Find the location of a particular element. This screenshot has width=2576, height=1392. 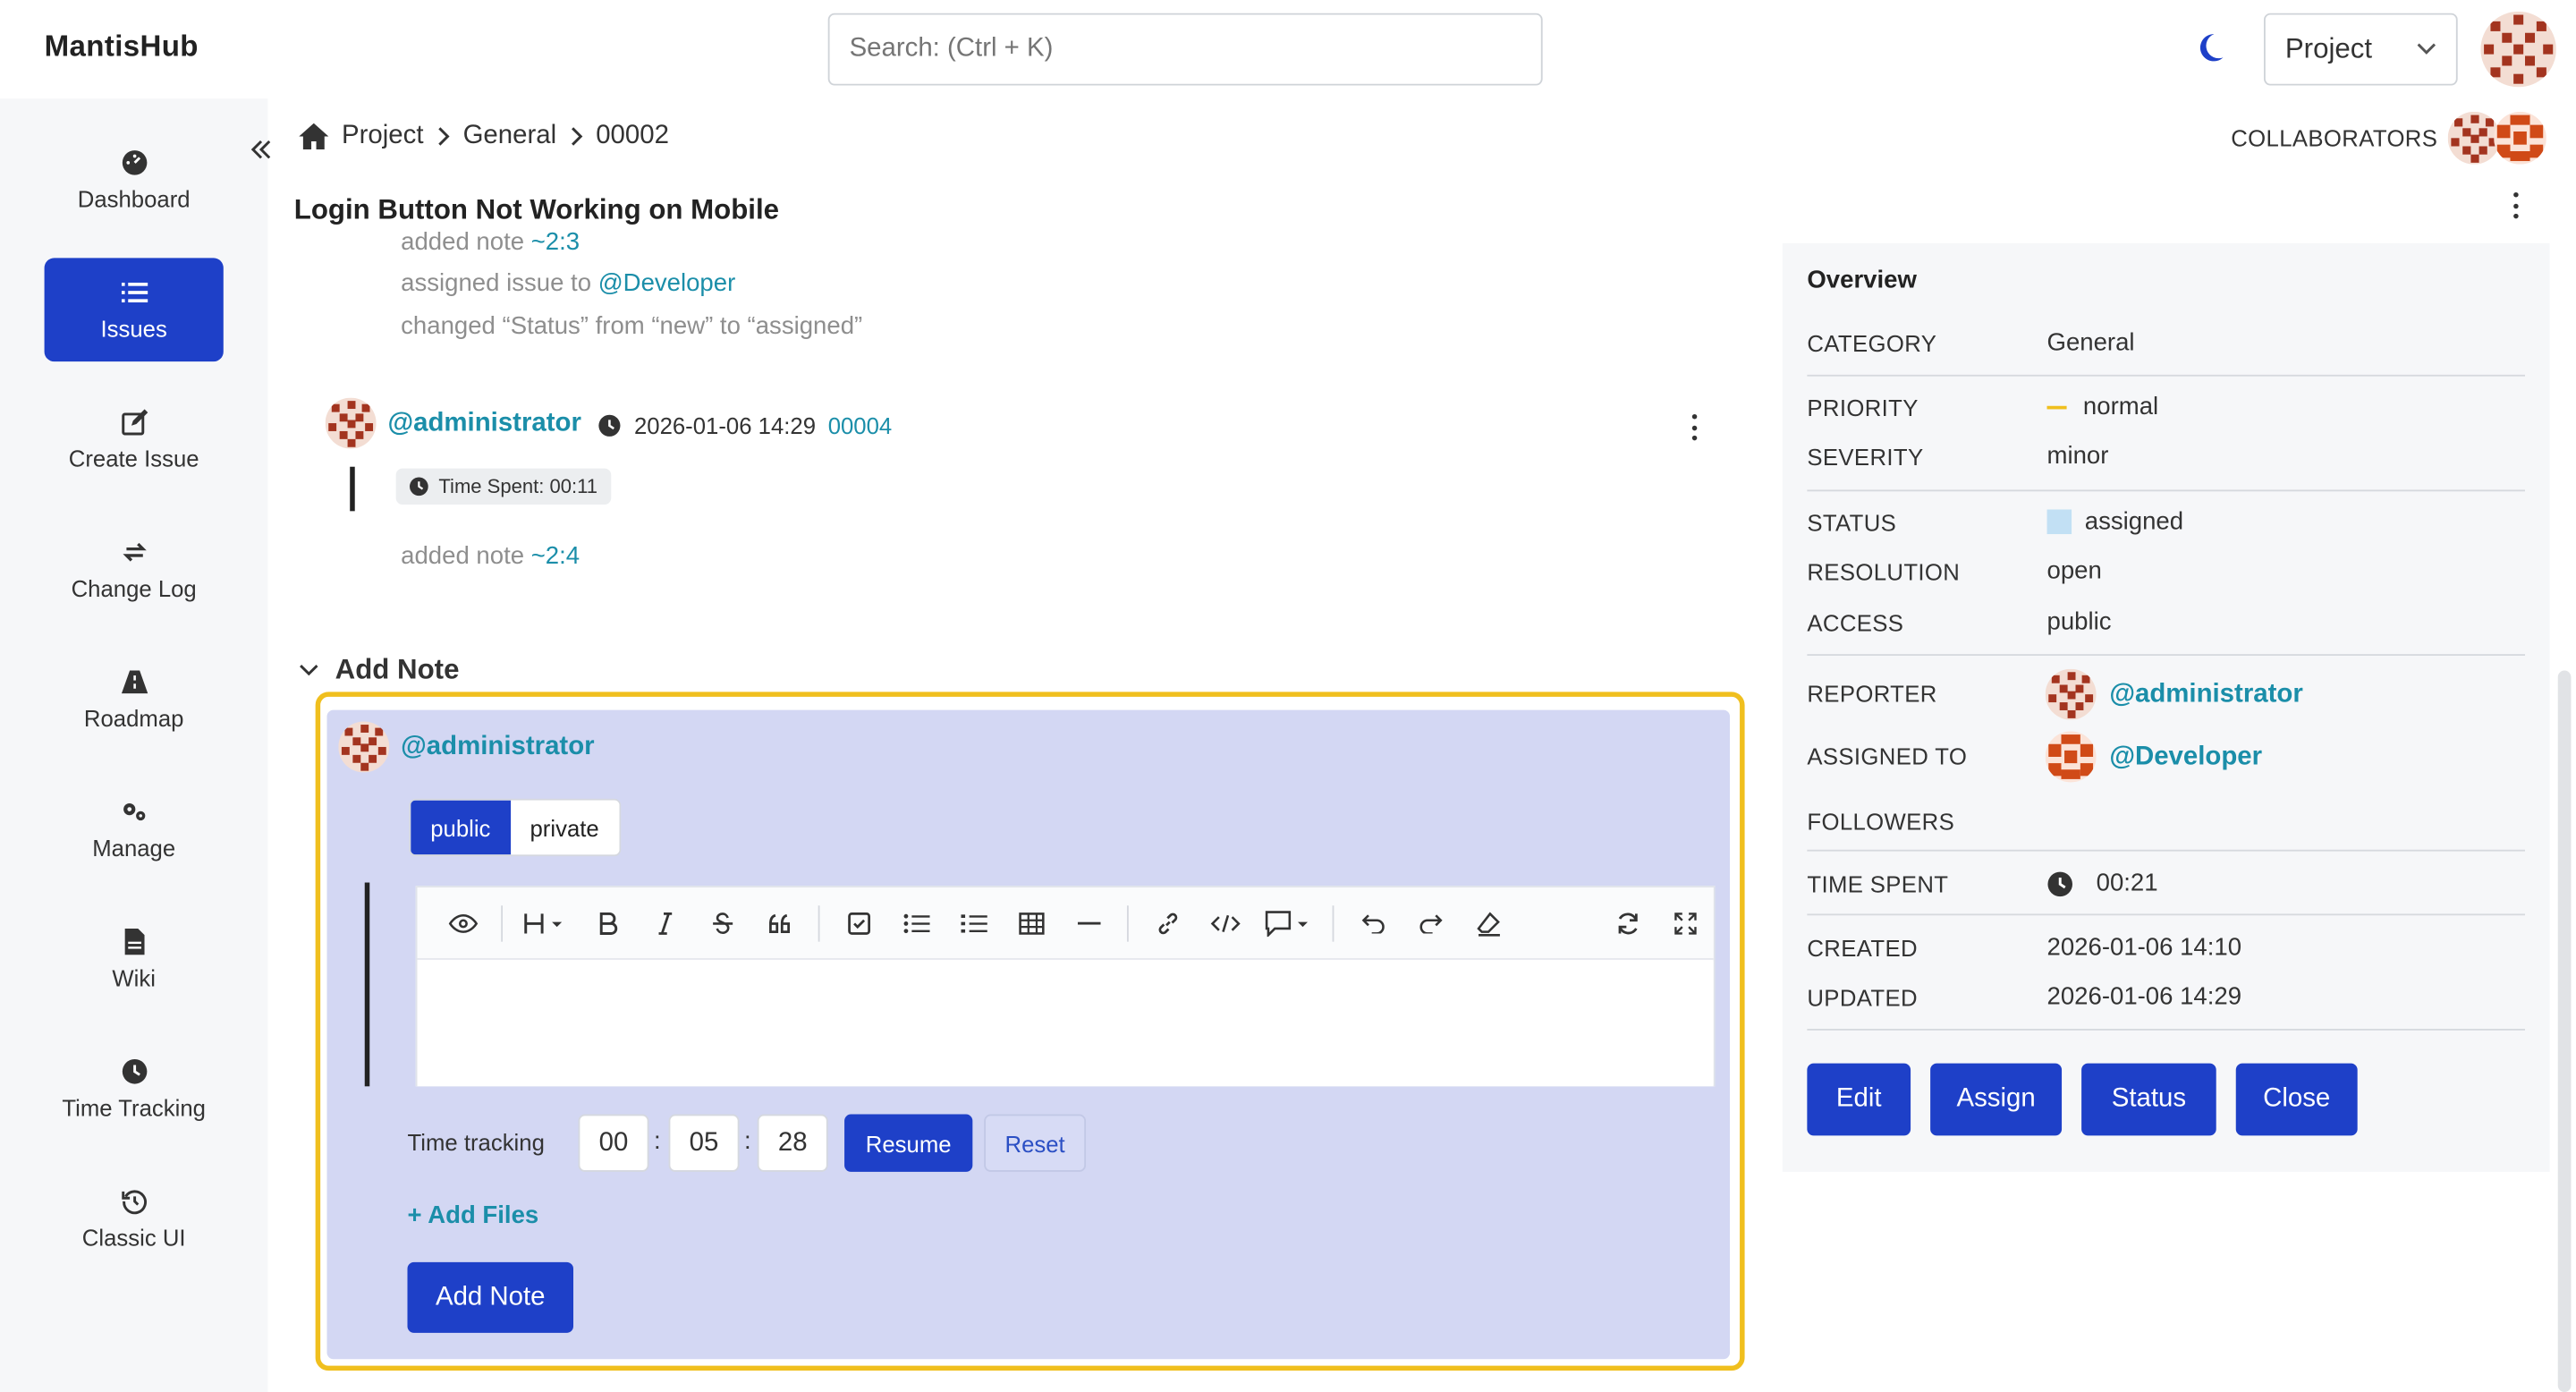

note-more-menu is located at coordinates (1693, 427).